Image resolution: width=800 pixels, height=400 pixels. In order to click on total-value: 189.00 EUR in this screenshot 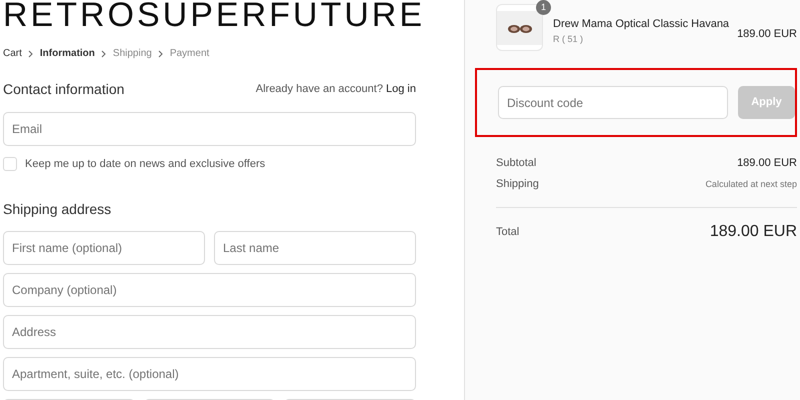, I will do `click(753, 232)`.